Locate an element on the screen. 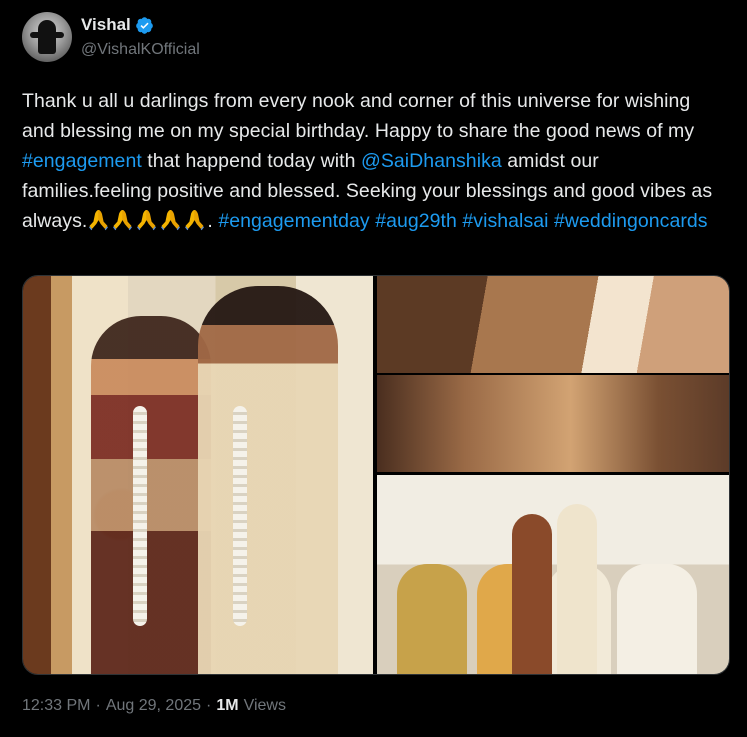 The width and height of the screenshot is (747, 737). author-name-row: Vishal is located at coordinates (117, 25).